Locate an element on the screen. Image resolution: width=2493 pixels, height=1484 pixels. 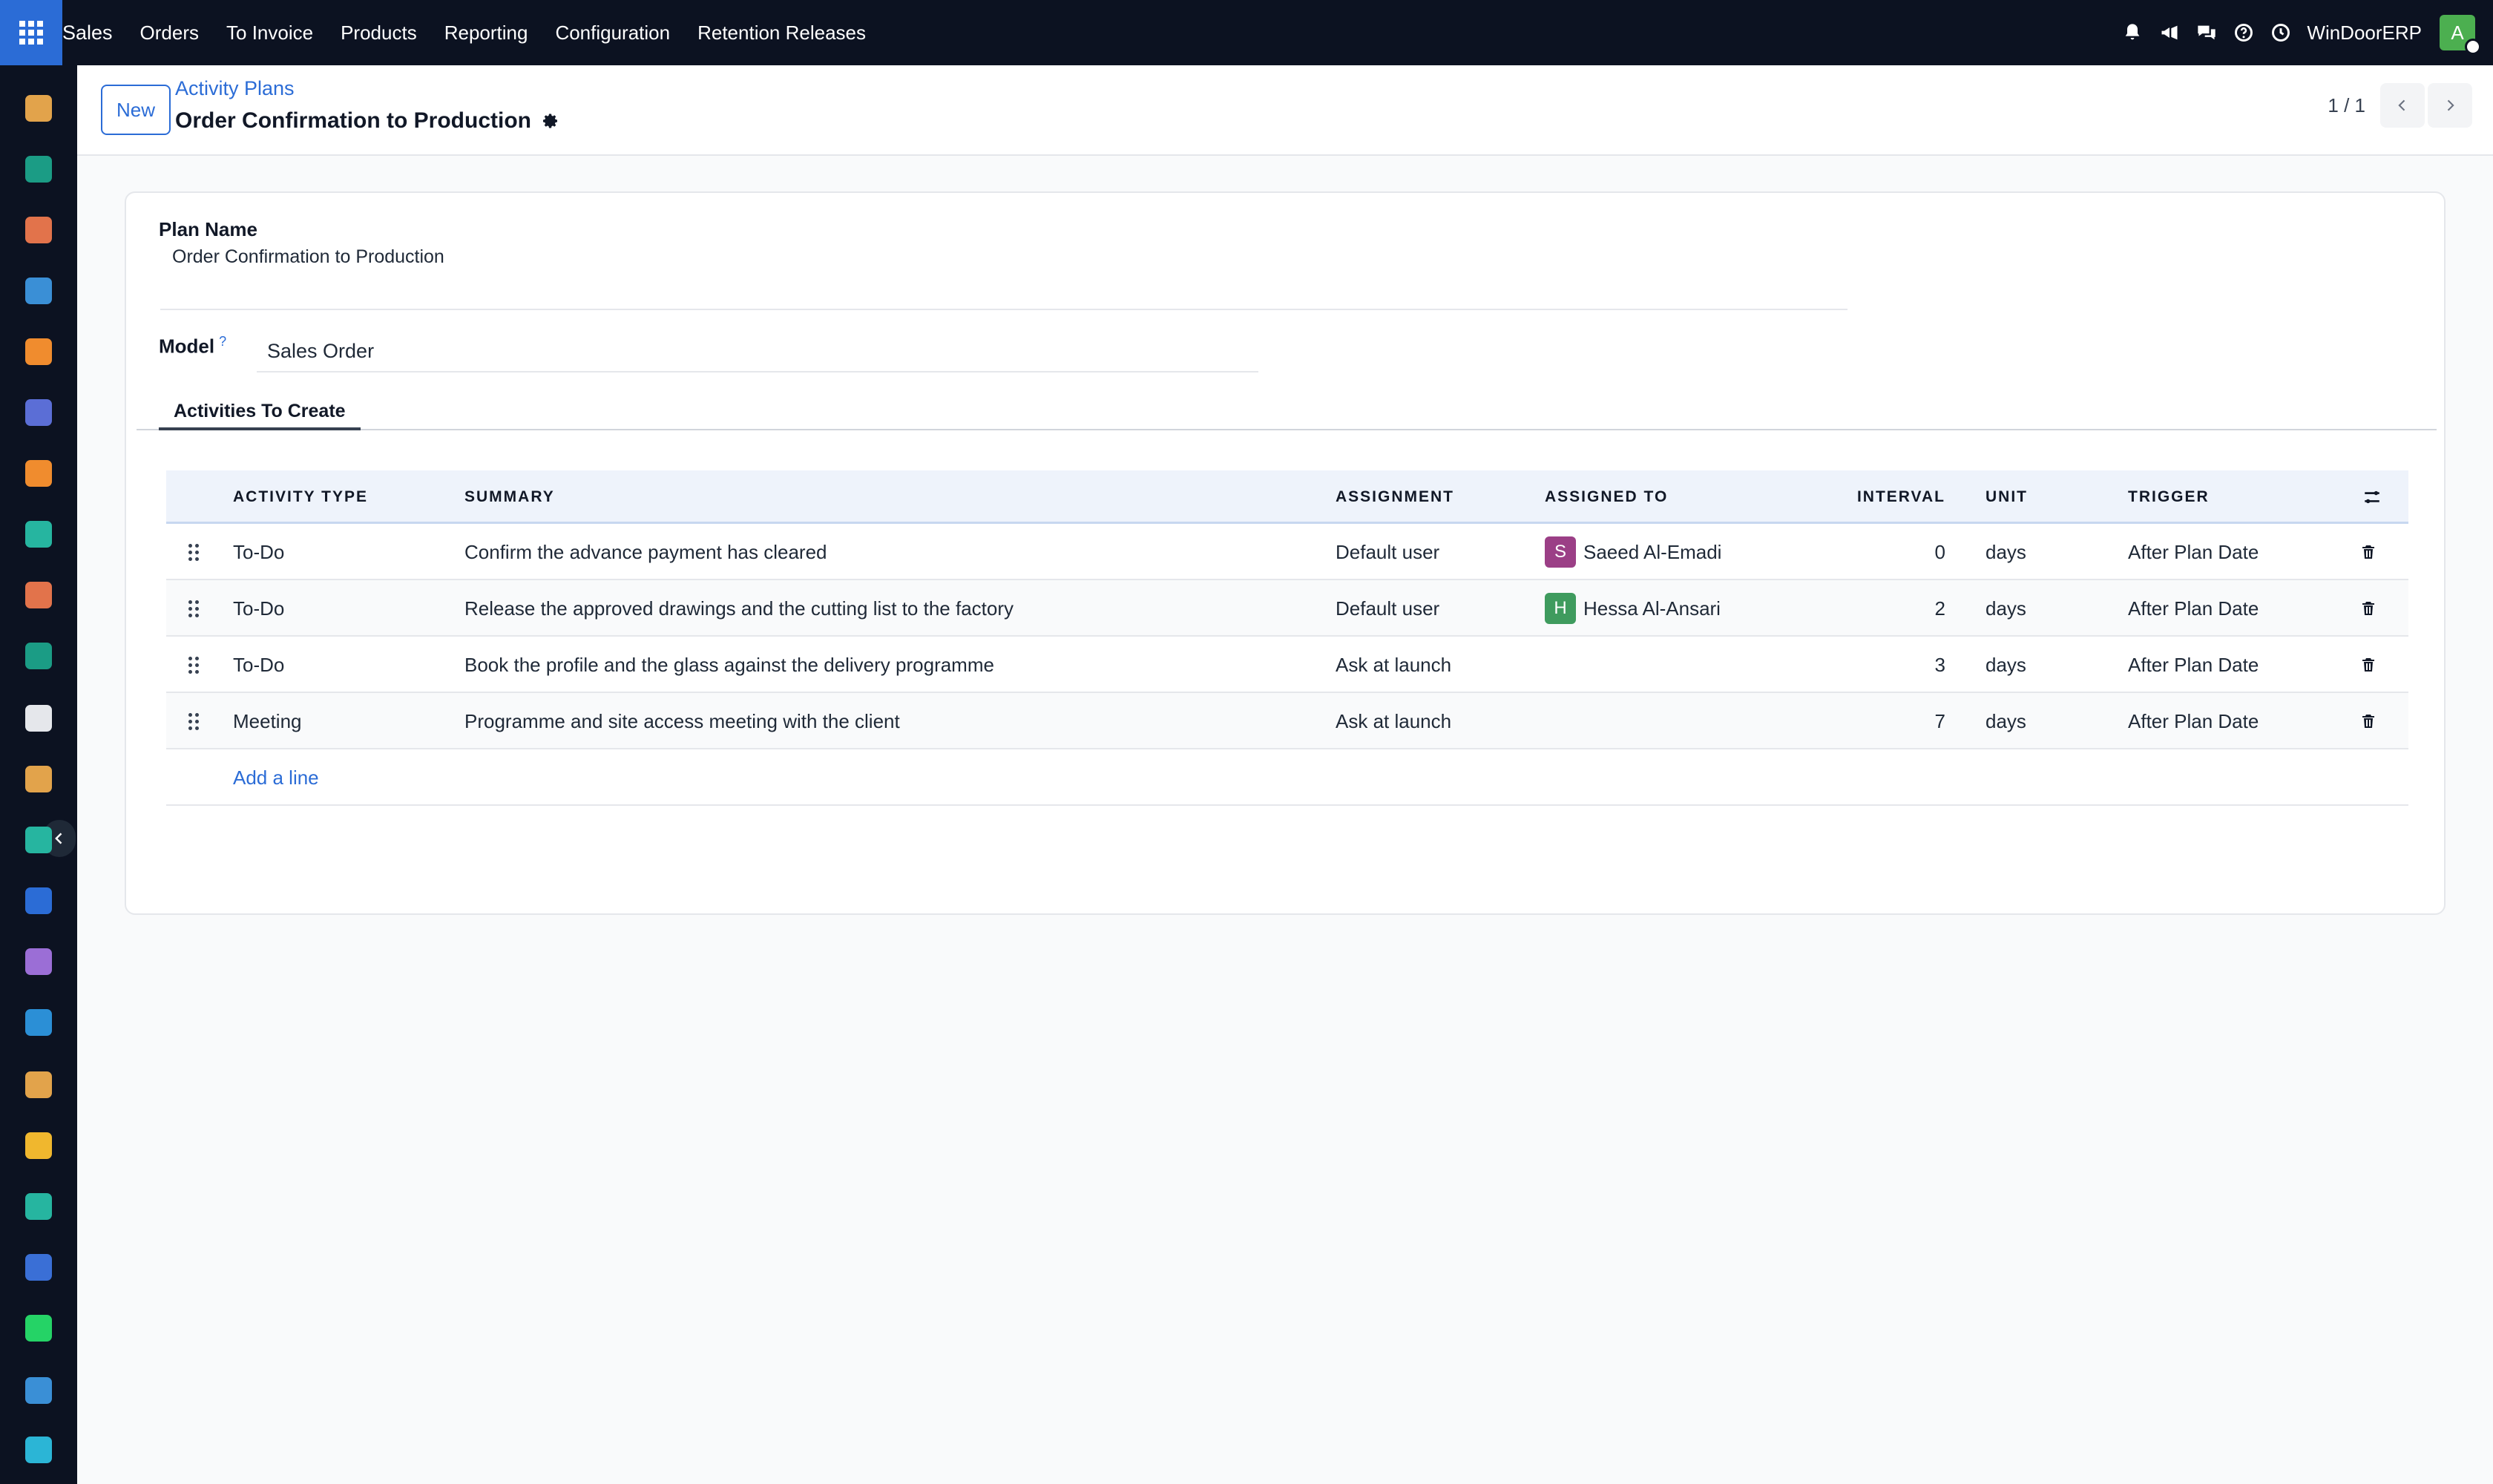
breadcrumb-activity-plans: Activity Plans is located at coordinates (235, 88).